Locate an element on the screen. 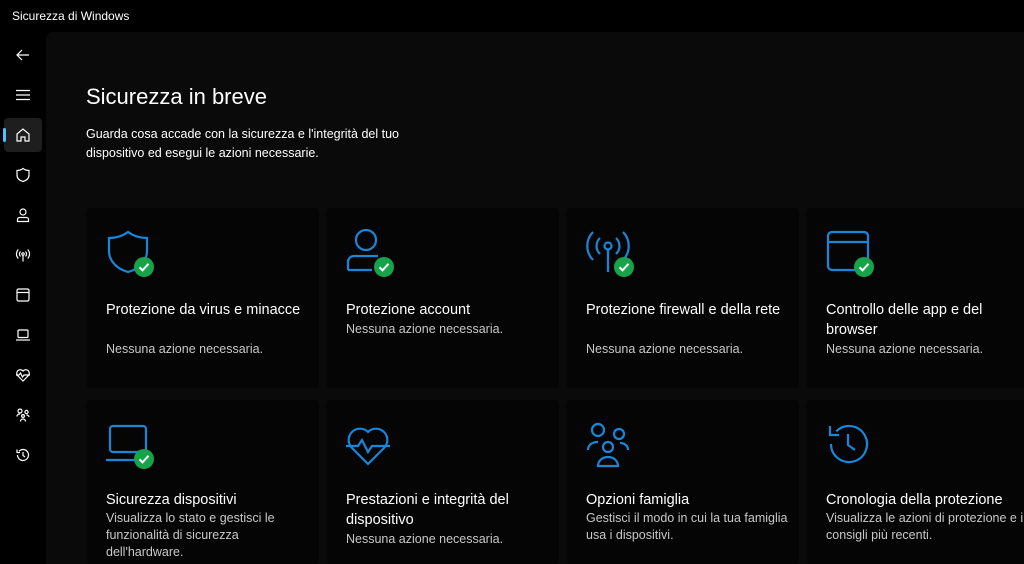 Image resolution: width=1024 pixels, height=564 pixels. sidebar-item-app-browser is located at coordinates (23, 295).